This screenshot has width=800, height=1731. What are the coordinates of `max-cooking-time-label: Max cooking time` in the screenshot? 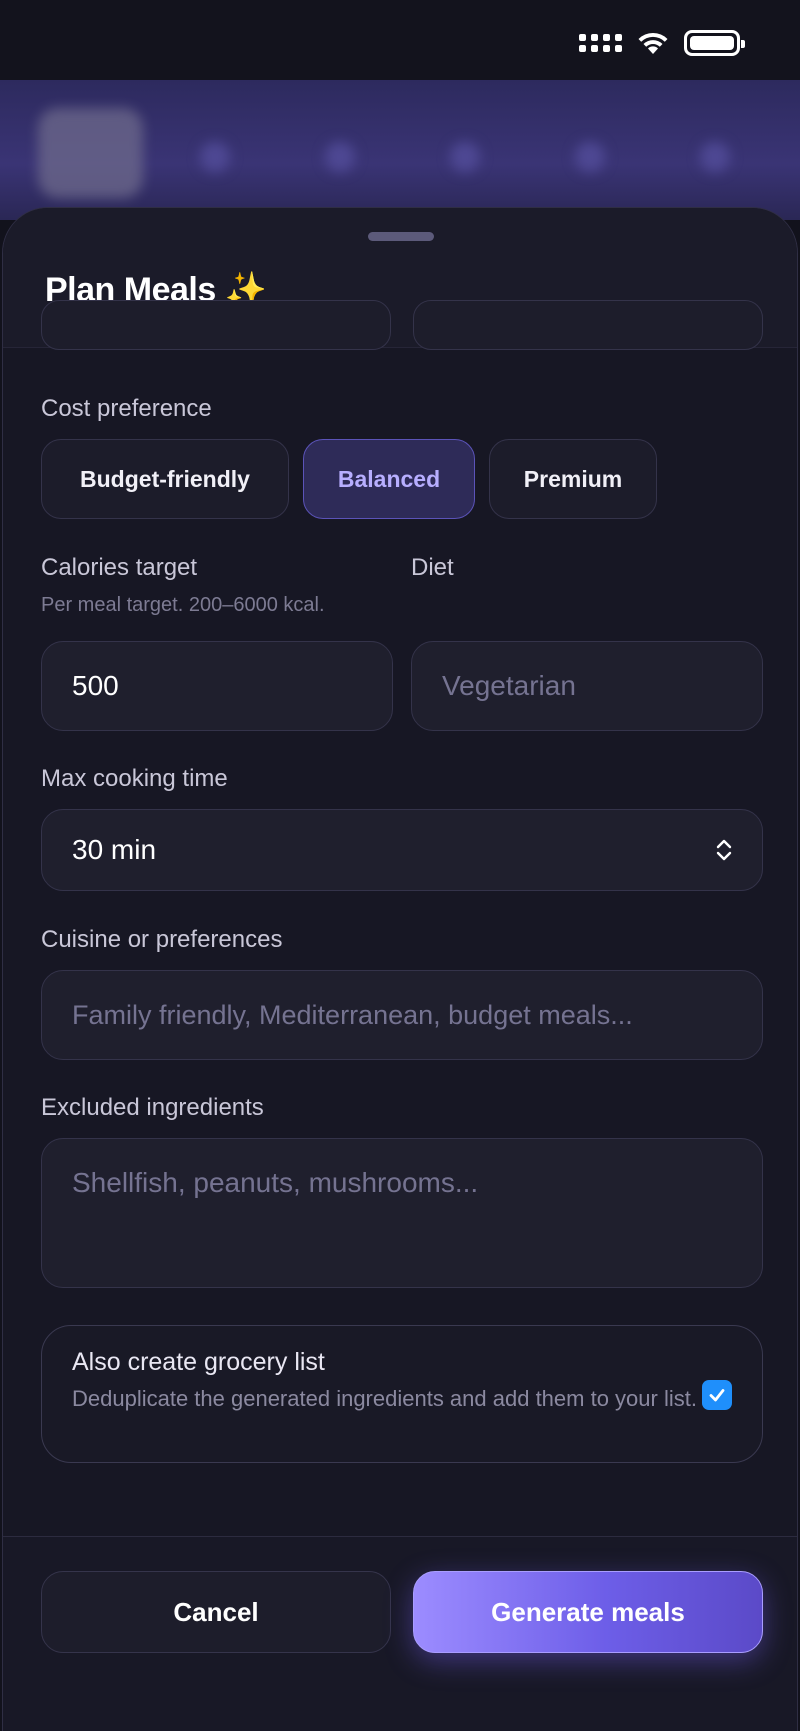 It's located at (134, 778).